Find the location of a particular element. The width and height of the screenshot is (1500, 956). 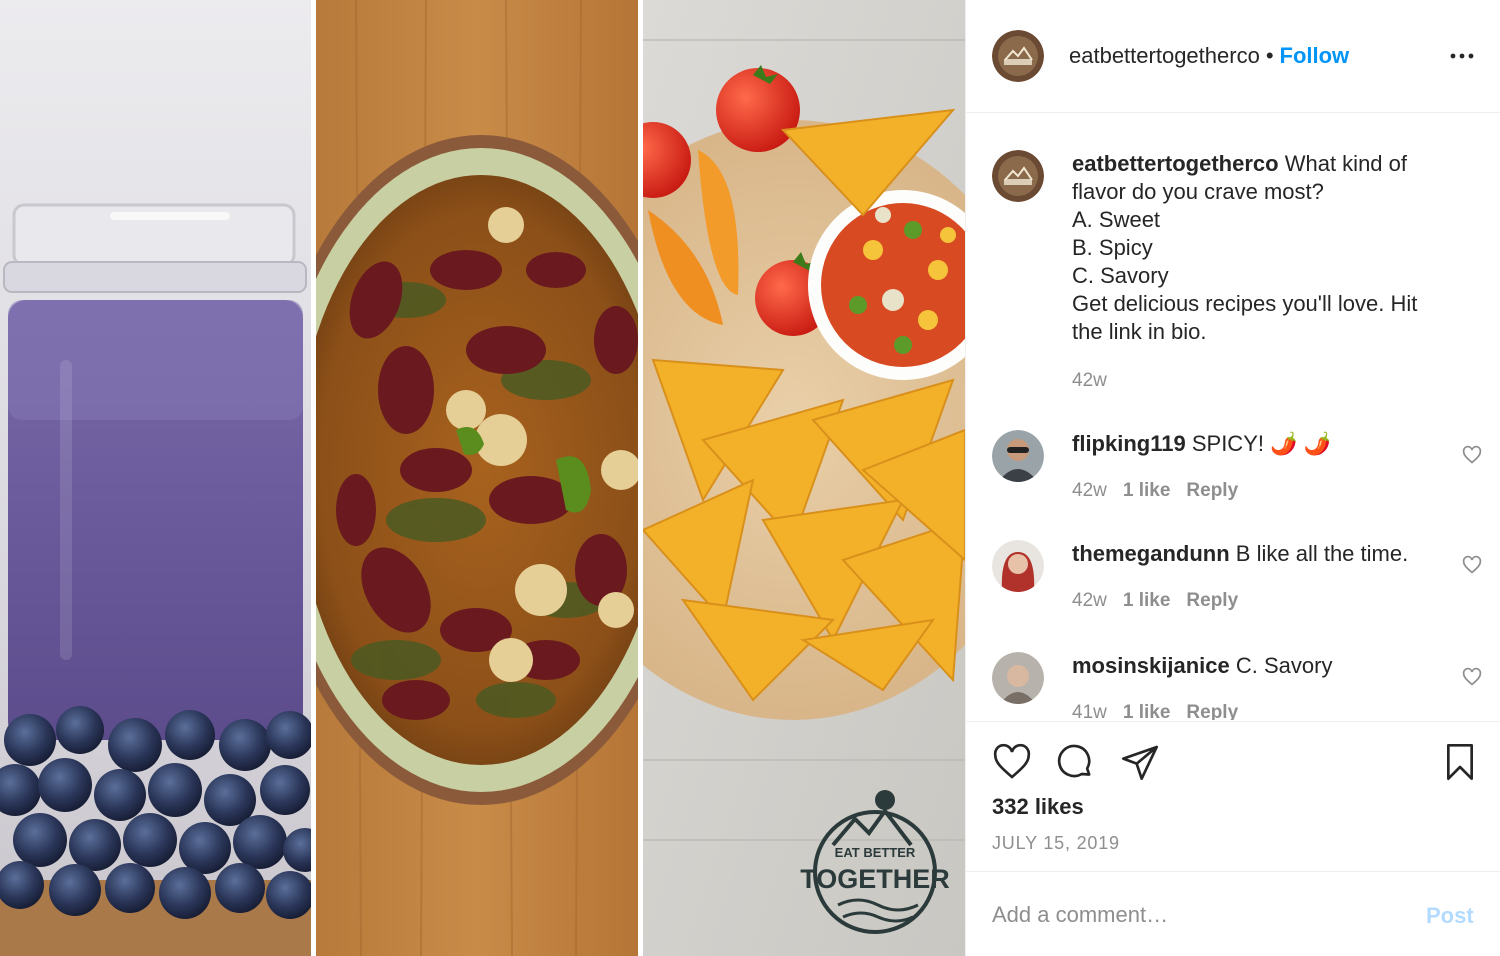

comment-text: themegandunn B like all the time. is located at coordinates (1272, 554).